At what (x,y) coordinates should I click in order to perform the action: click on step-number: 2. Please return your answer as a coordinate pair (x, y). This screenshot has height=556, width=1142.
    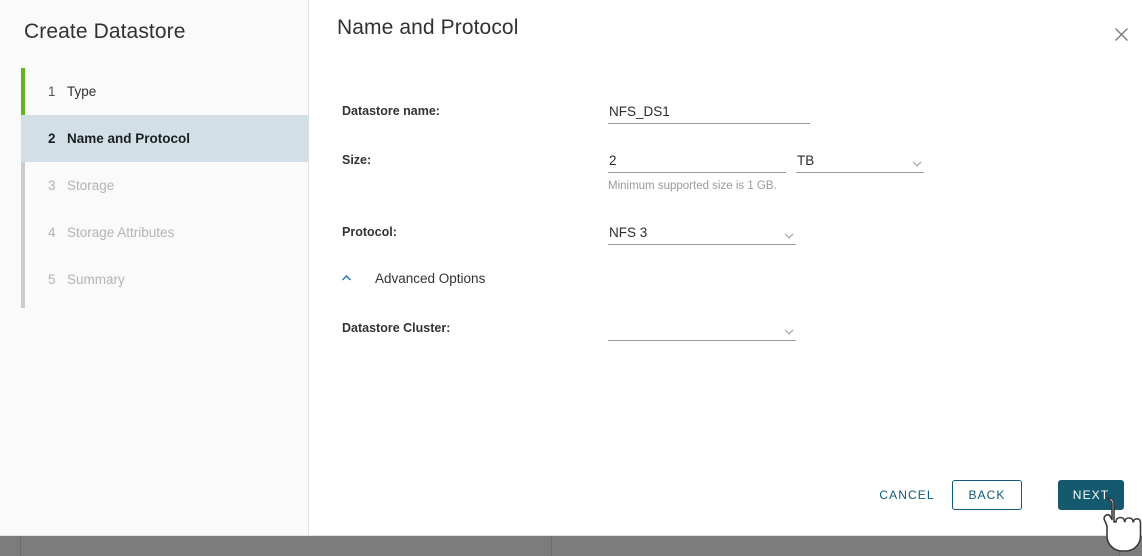
    Looking at the image, I should click on (52, 138).